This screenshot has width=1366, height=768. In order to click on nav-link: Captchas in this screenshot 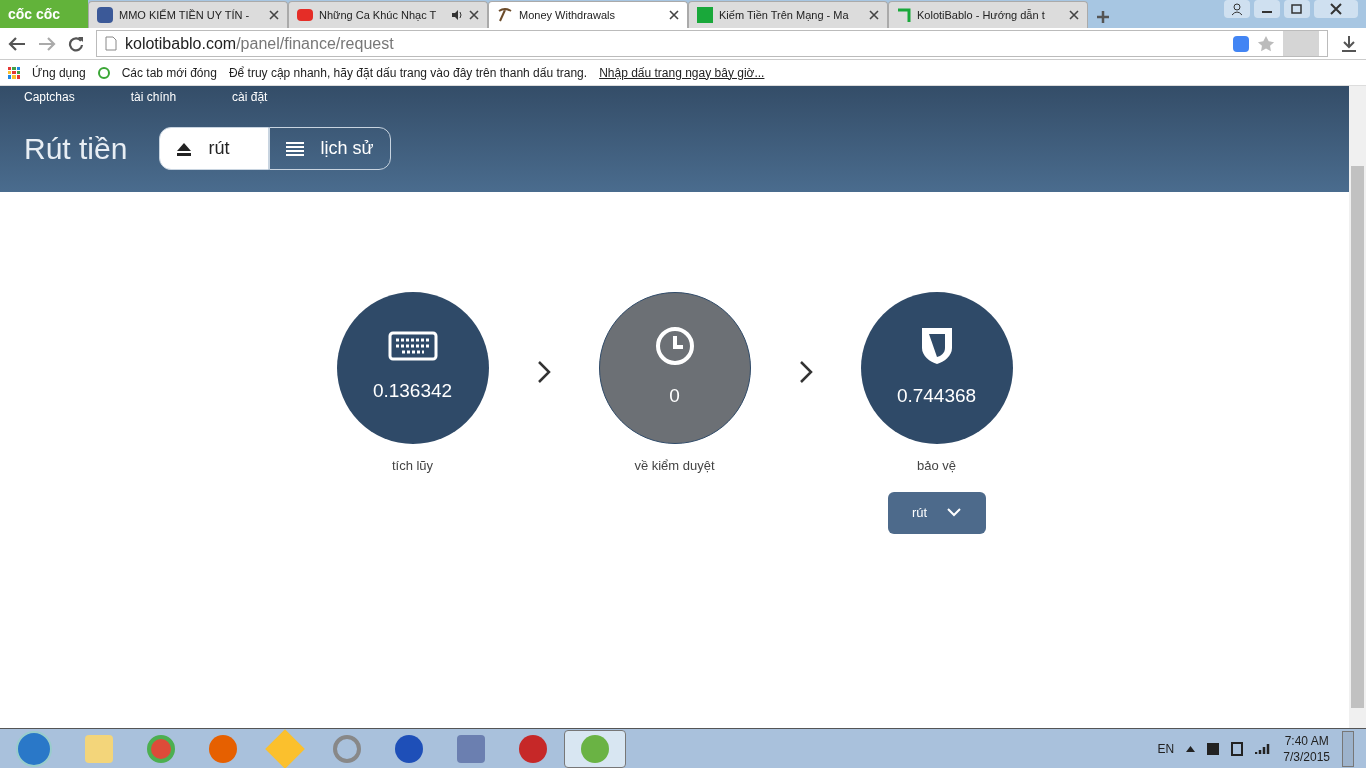, I will do `click(49, 97)`.